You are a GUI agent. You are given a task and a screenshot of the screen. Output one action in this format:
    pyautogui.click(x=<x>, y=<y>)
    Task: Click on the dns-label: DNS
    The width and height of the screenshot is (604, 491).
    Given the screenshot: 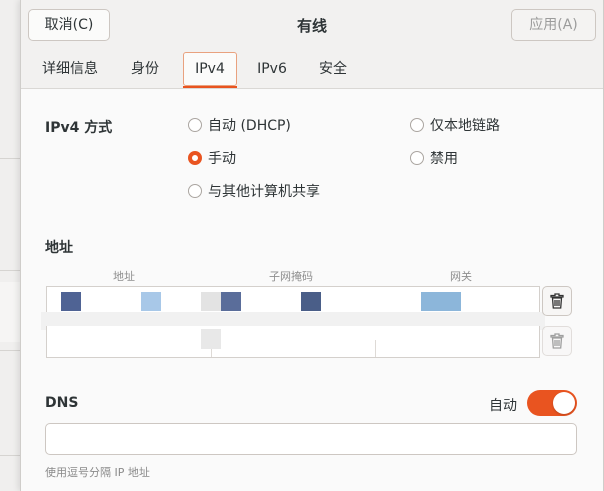 What is the action you would take?
    pyautogui.click(x=62, y=403)
    